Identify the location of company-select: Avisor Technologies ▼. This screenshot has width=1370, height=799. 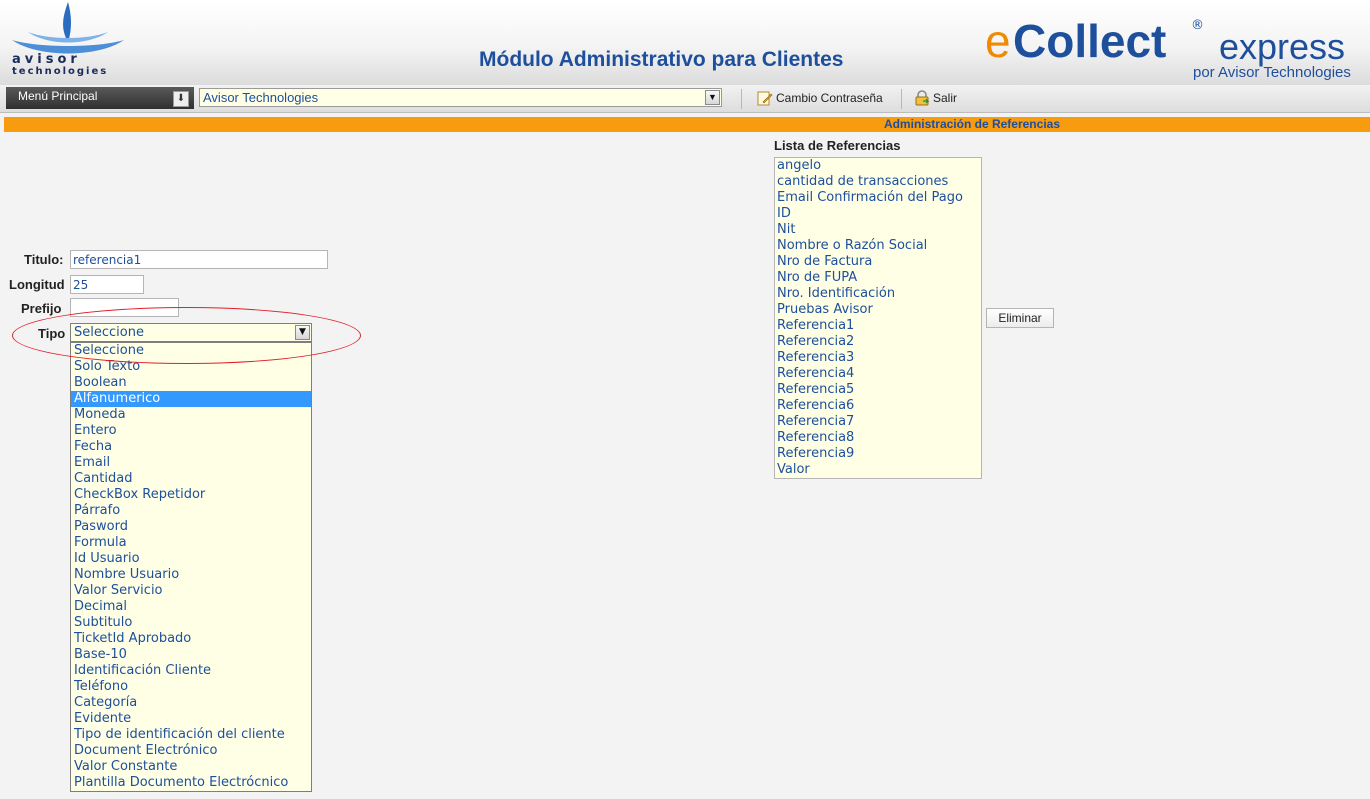
(460, 97).